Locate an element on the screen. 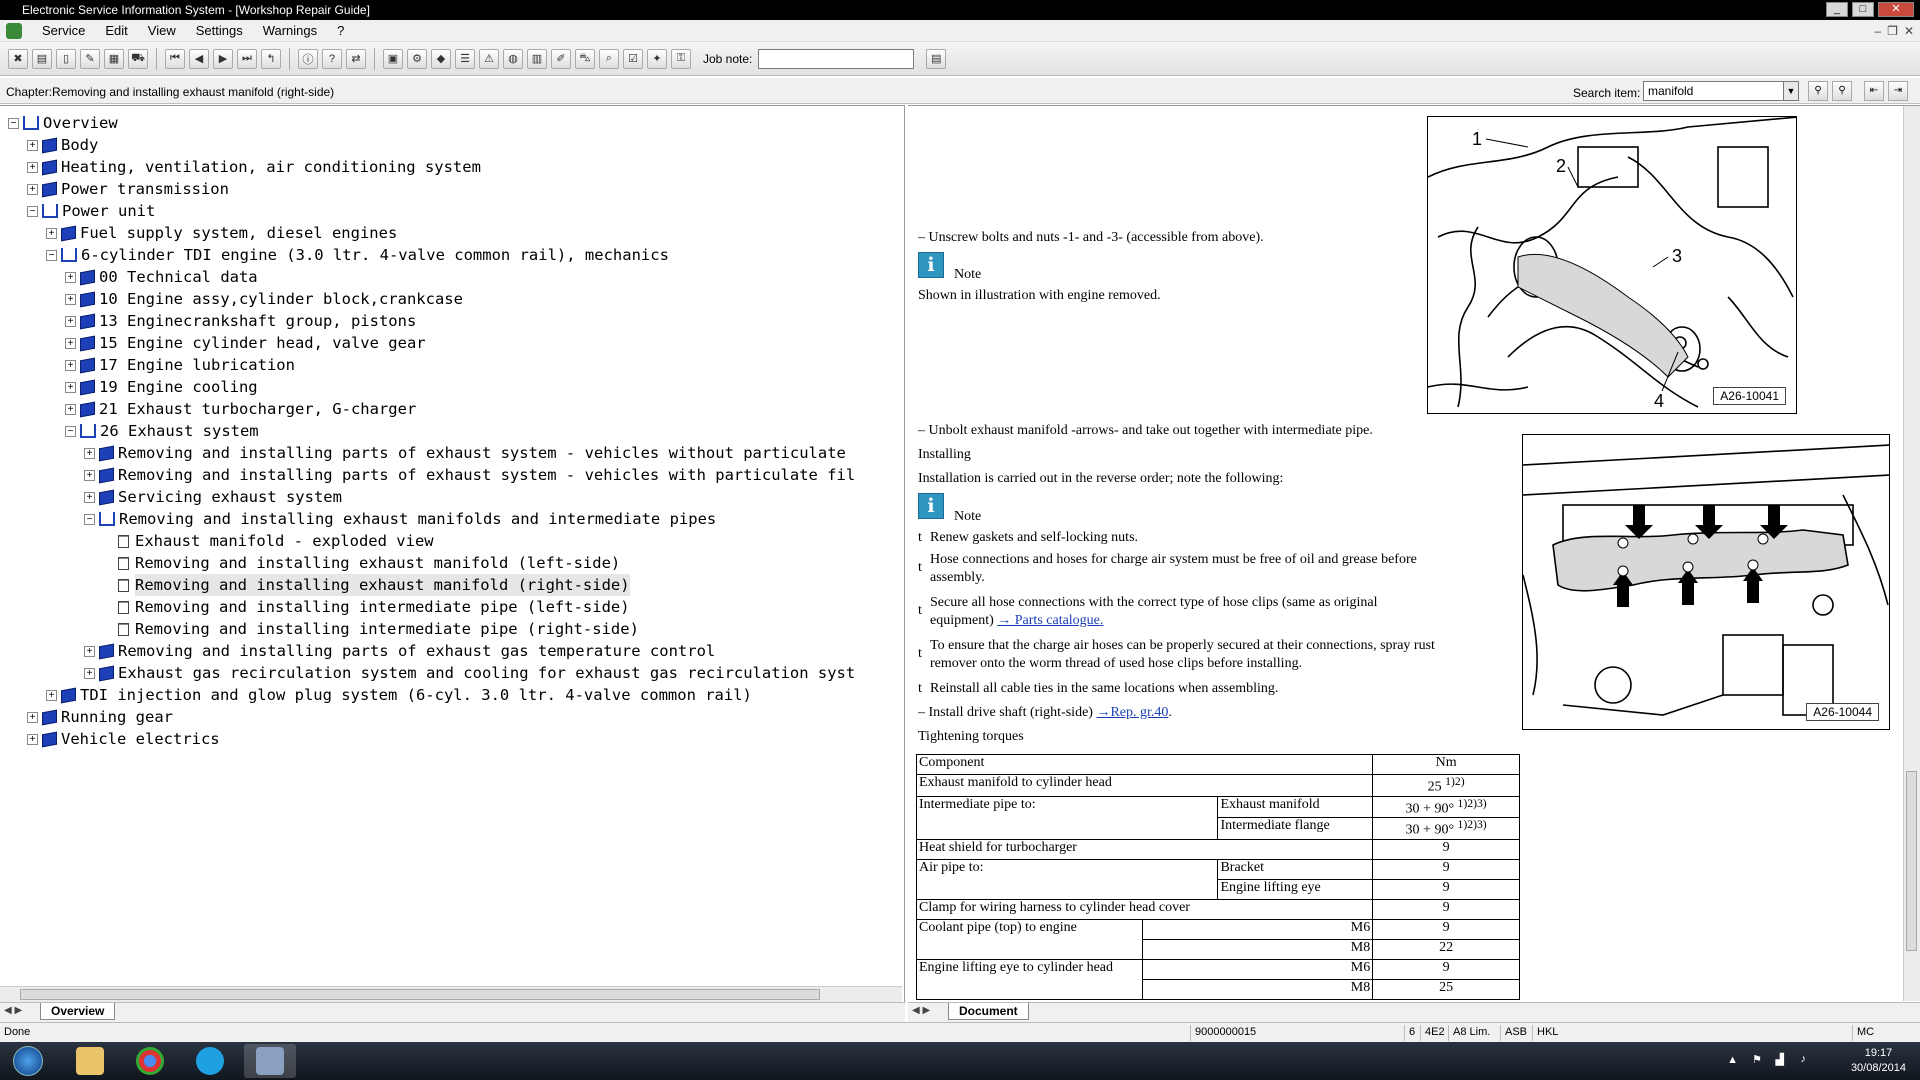 The image size is (1920, 1080). tree-item: +00 Technical data is located at coordinates (161, 277).